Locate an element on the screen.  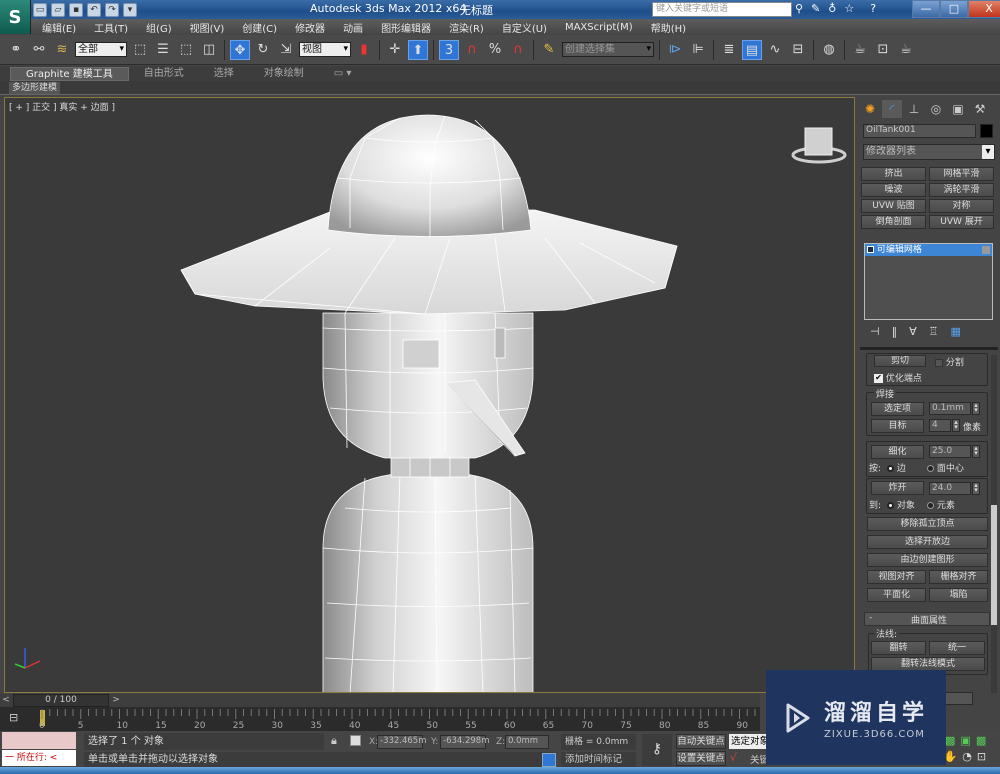
edit-named-selection-icon: ✎ is located at coordinates (549, 50).